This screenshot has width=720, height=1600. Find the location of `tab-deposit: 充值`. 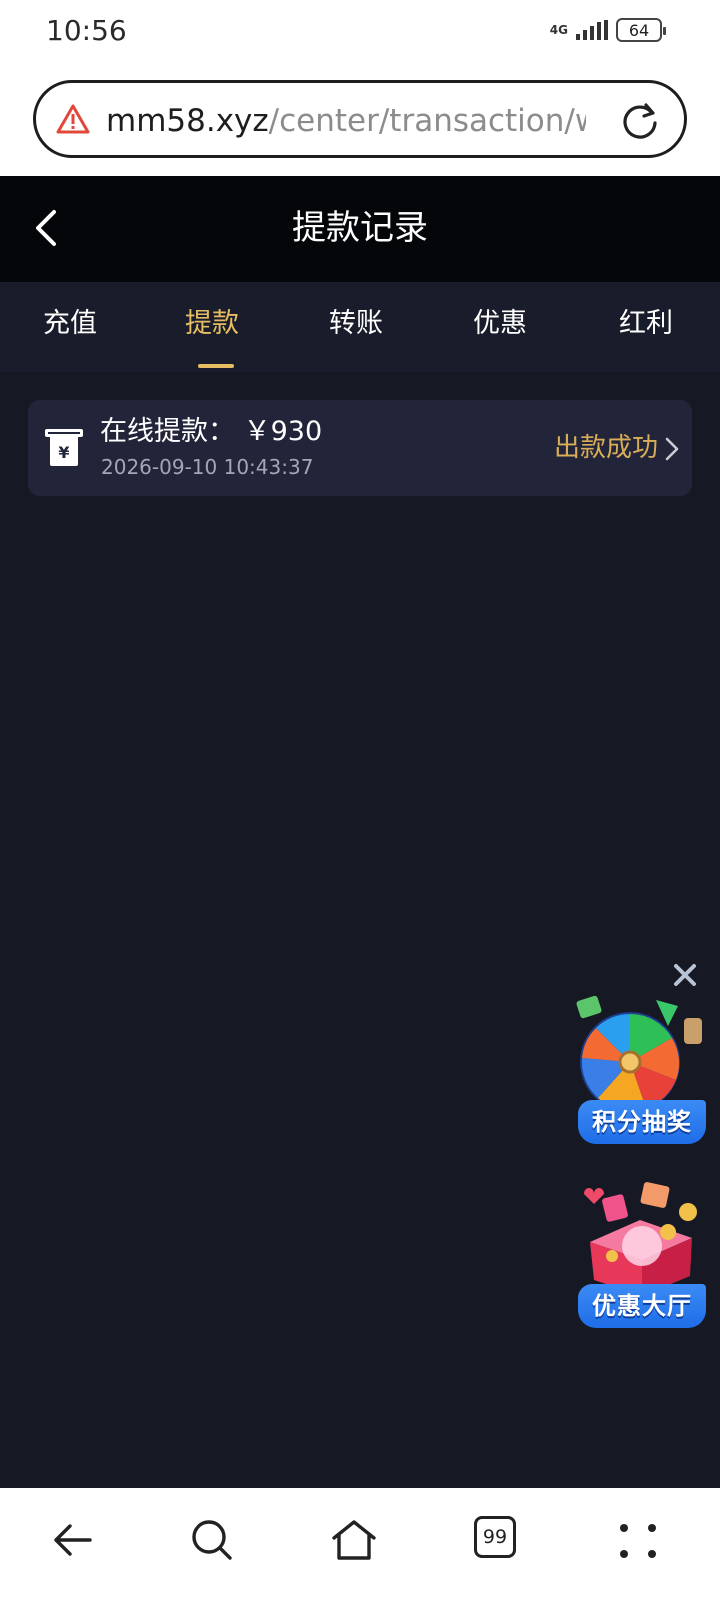

tab-deposit: 充值 is located at coordinates (70, 324).